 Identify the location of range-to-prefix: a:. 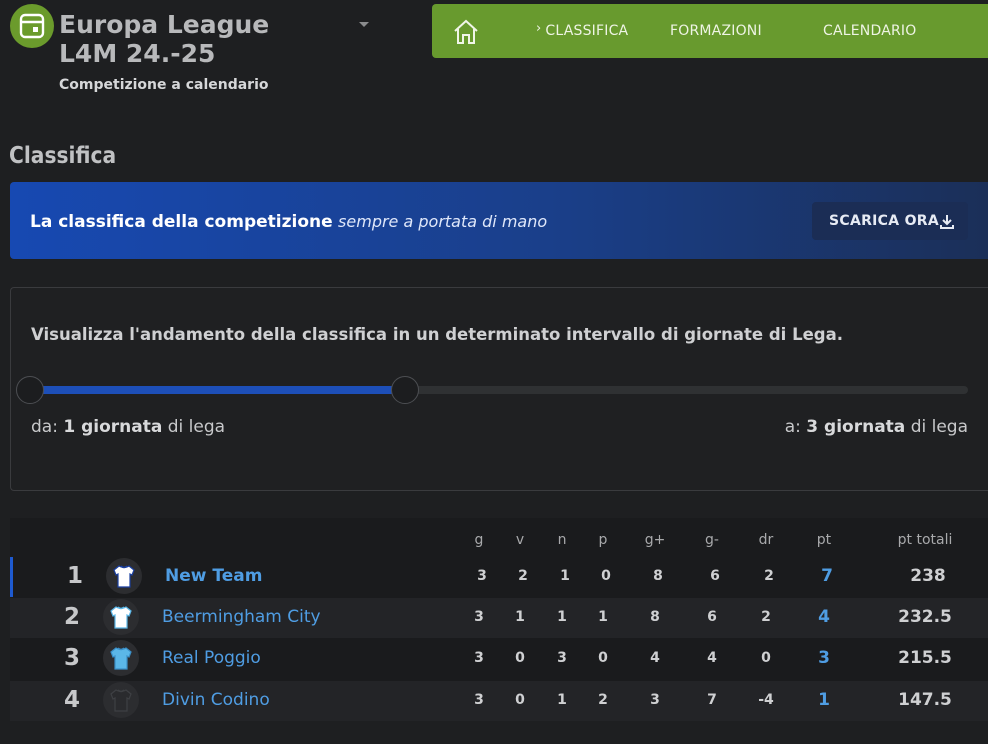
(792, 427).